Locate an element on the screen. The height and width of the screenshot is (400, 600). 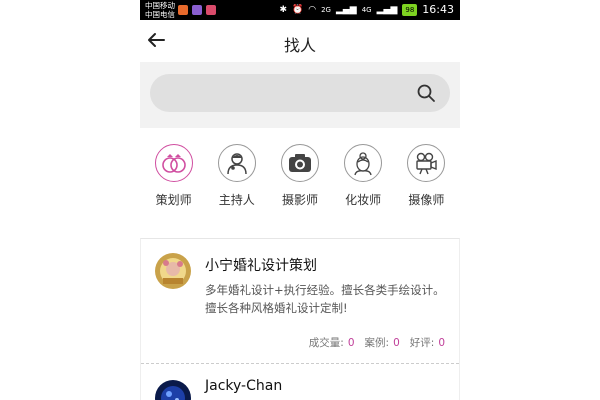
host-icon is located at coordinates (236, 163).